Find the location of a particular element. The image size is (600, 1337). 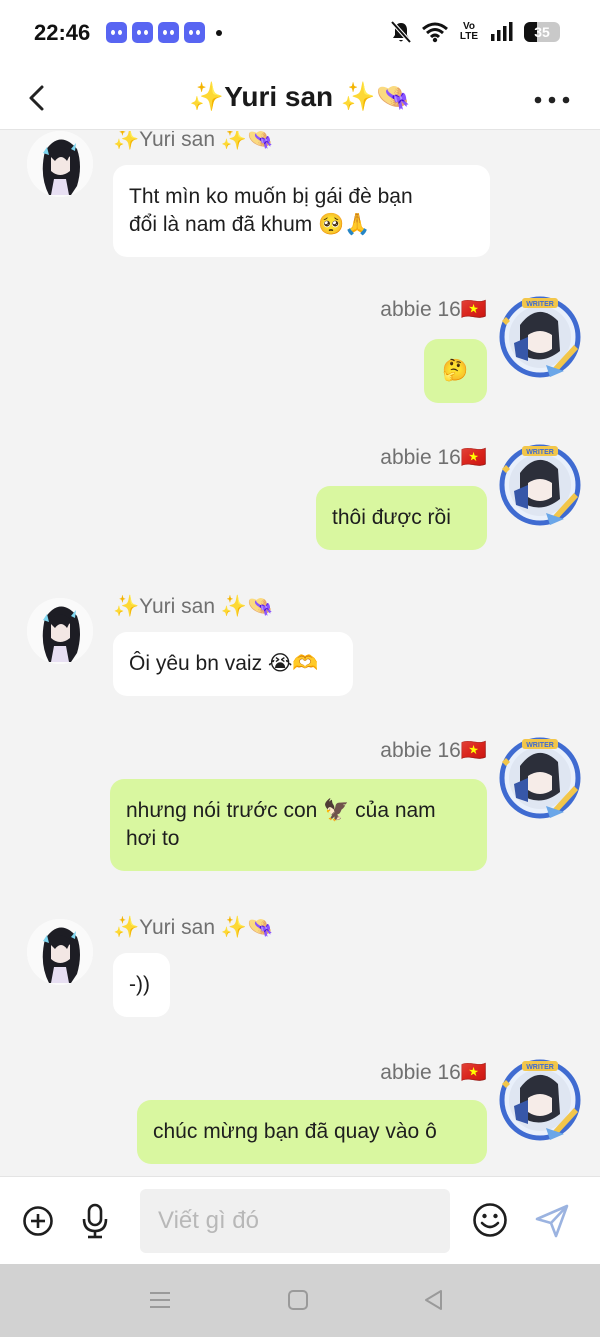

battery-level: 35 is located at coordinates (542, 32).